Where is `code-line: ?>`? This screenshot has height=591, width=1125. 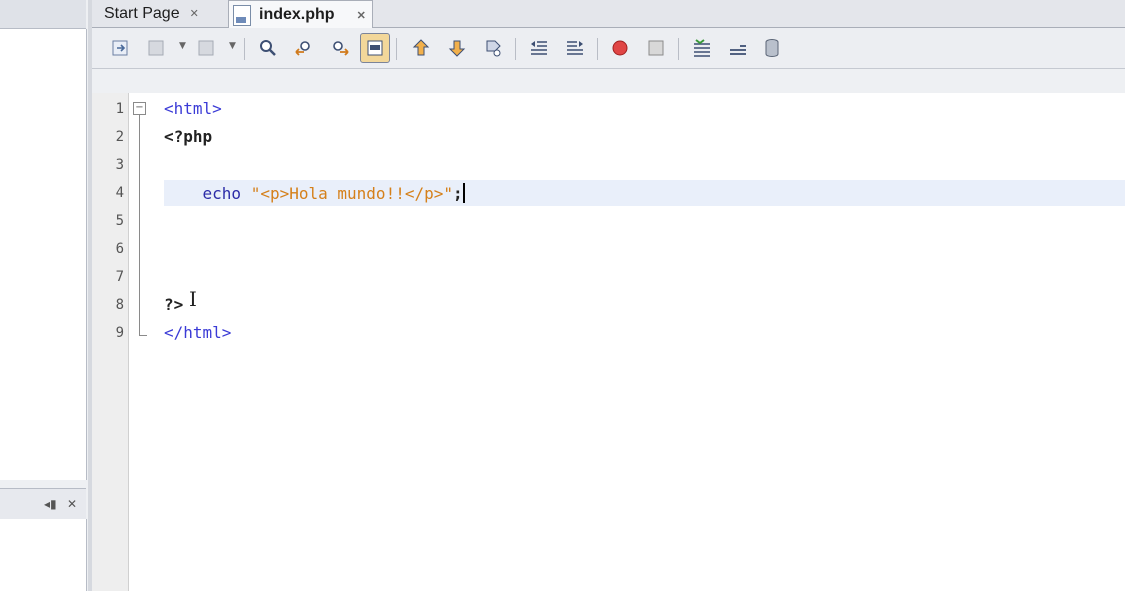 code-line: ?> is located at coordinates (173, 304).